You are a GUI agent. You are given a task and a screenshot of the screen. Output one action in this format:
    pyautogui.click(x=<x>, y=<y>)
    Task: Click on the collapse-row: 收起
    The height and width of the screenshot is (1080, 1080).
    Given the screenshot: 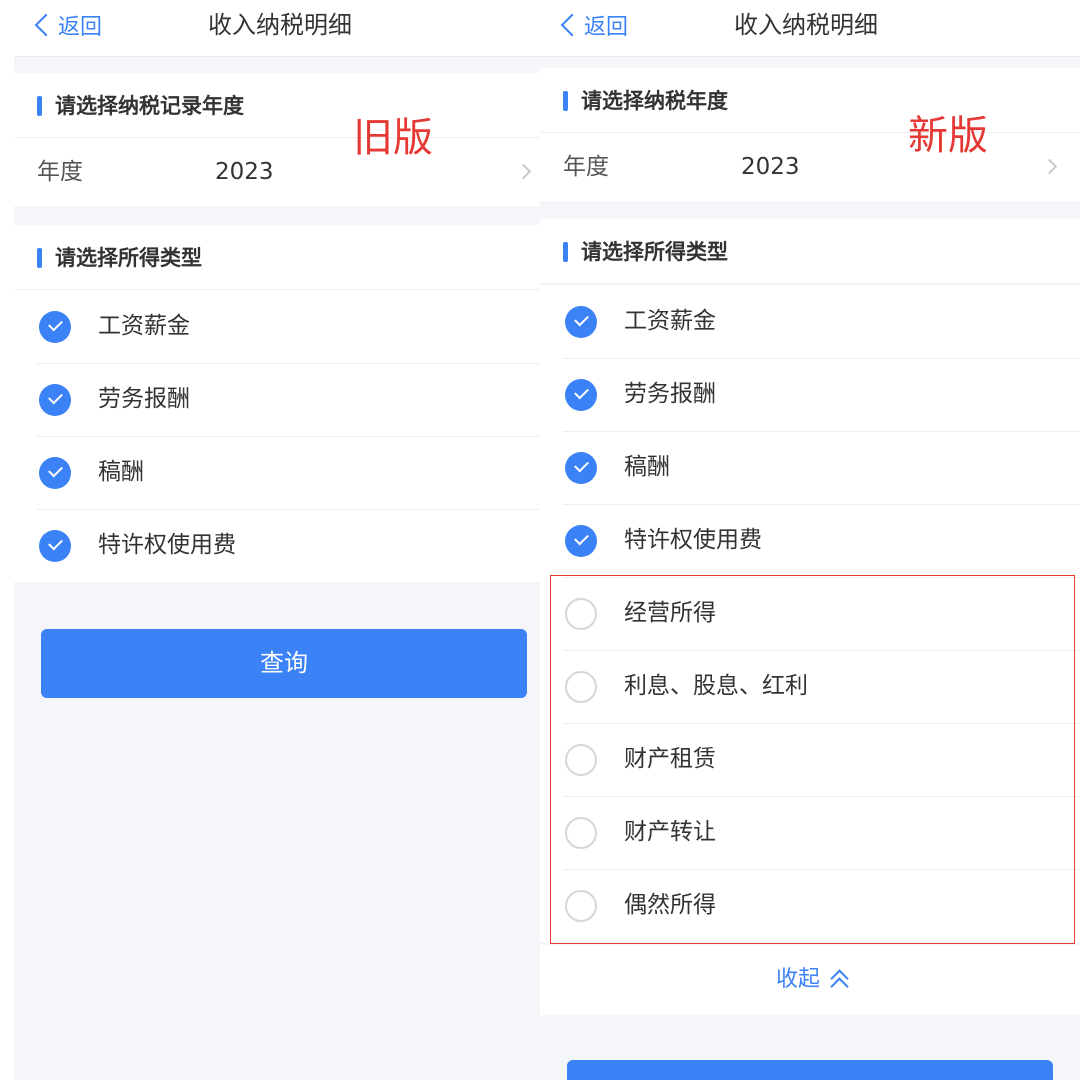 What is the action you would take?
    pyautogui.click(x=810, y=980)
    